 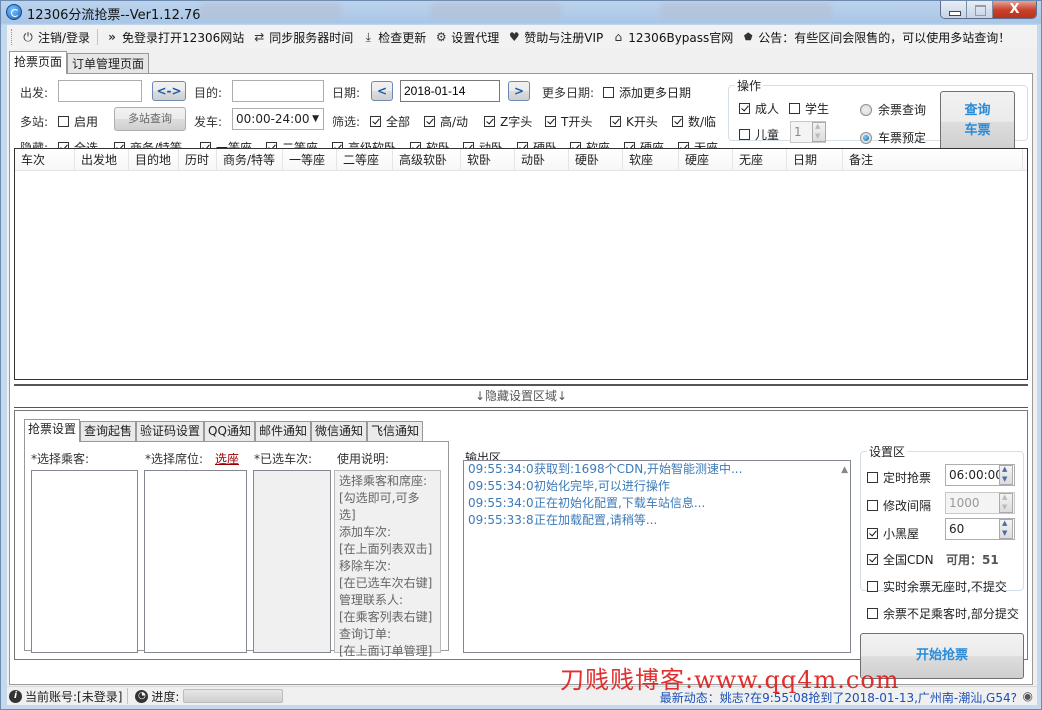 I want to click on window-controls: X, so click(x=988, y=10).